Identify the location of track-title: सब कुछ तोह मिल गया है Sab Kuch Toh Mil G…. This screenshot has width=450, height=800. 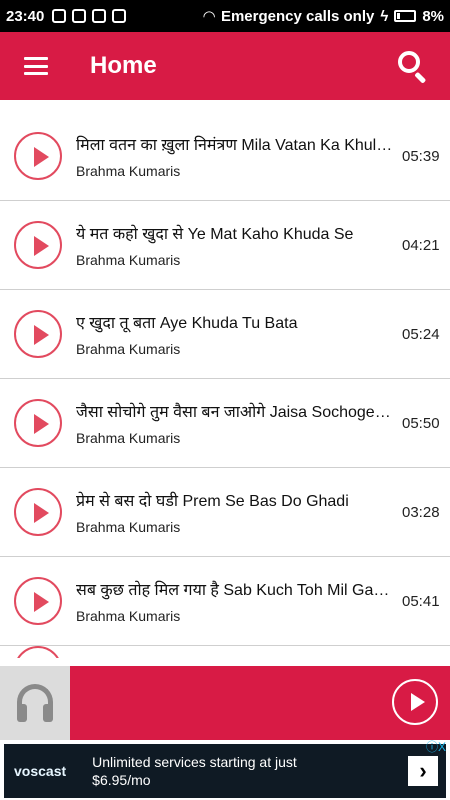
(235, 590).